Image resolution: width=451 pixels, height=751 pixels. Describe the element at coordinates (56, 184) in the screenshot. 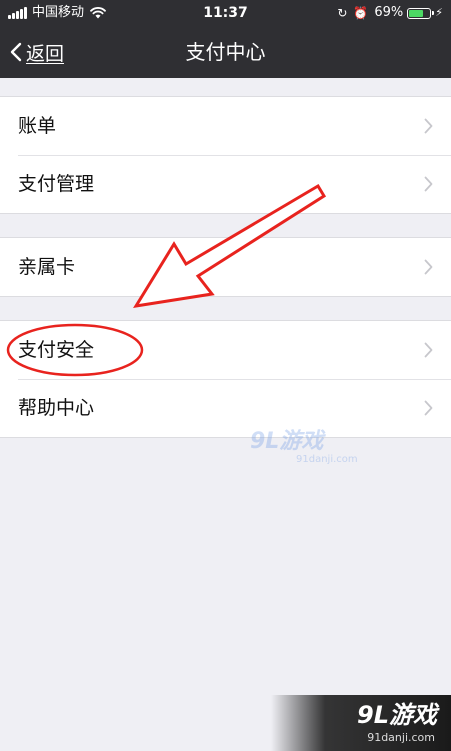

I see `list-item-label: 支付管理` at that location.